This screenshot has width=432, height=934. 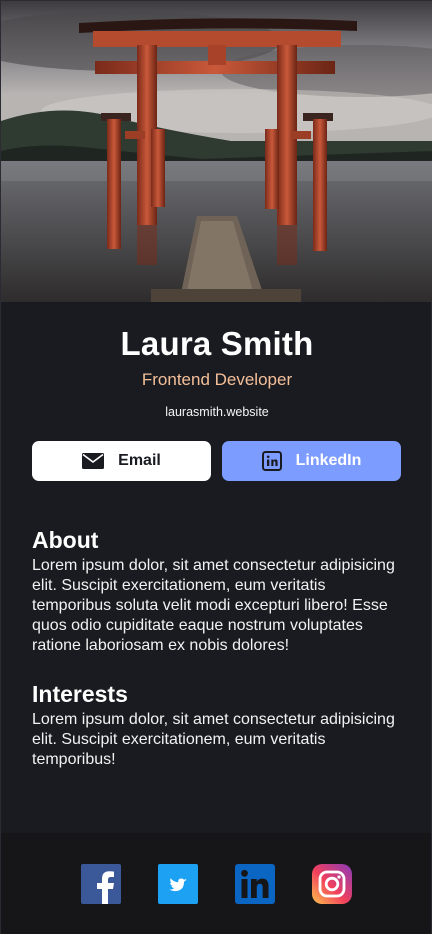 What do you see at coordinates (217, 343) in the screenshot?
I see `profile-name: Laura Smith` at bounding box center [217, 343].